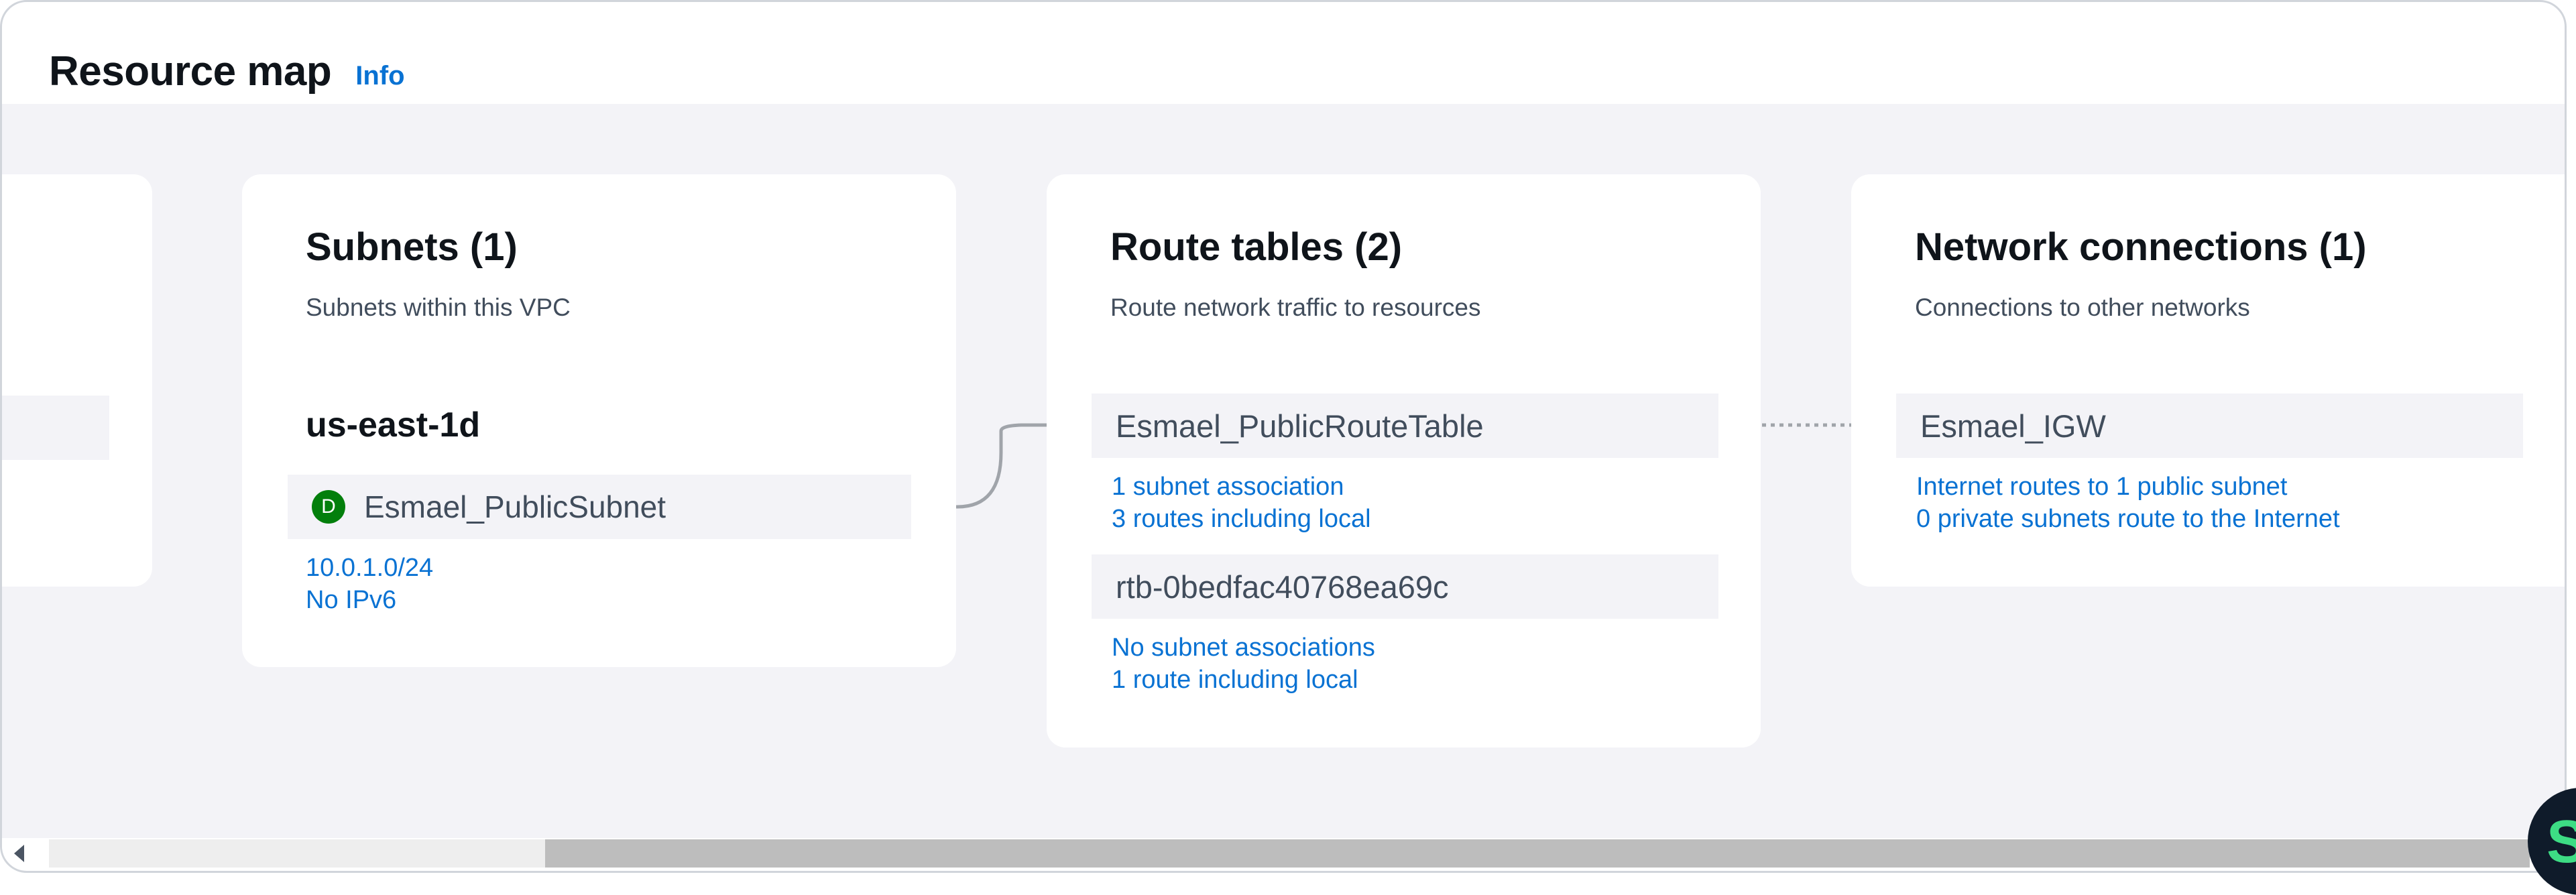  What do you see at coordinates (1537, 853) in the screenshot?
I see `scrollbar-thumb` at bounding box center [1537, 853].